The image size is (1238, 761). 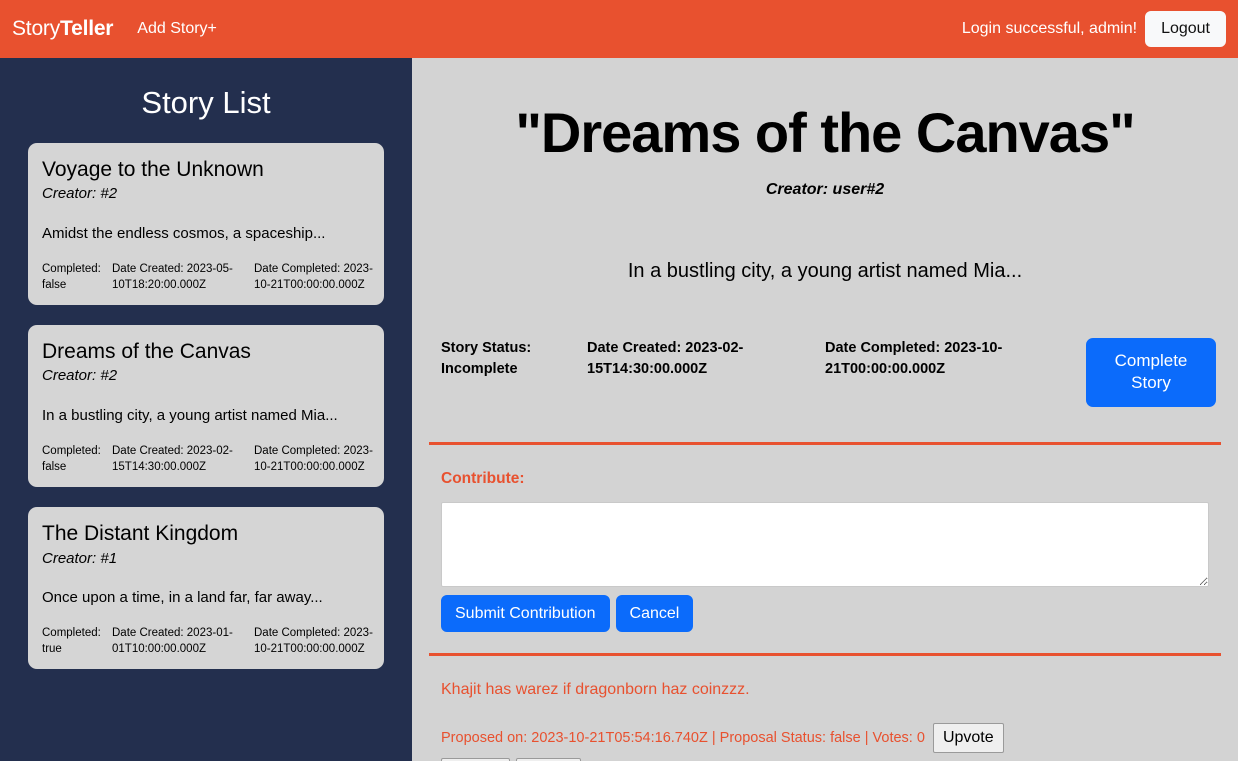 I want to click on story-card-title: Voyage to the Unknown, so click(x=153, y=170).